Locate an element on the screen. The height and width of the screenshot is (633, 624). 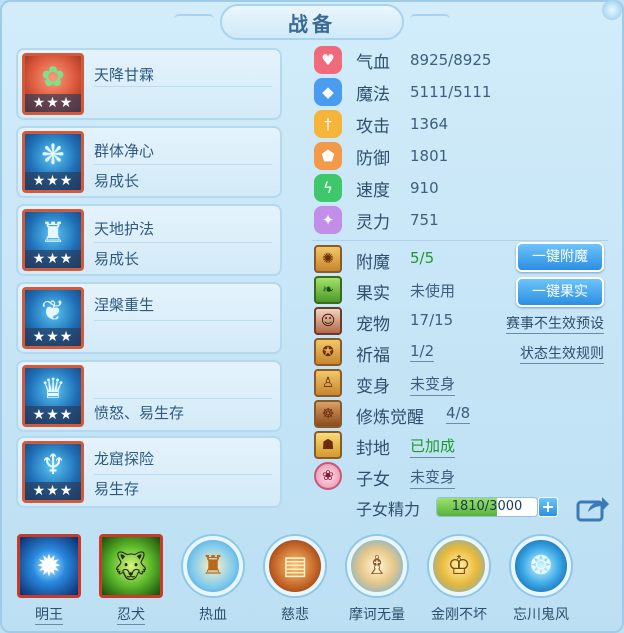
share-button is located at coordinates (593, 508).